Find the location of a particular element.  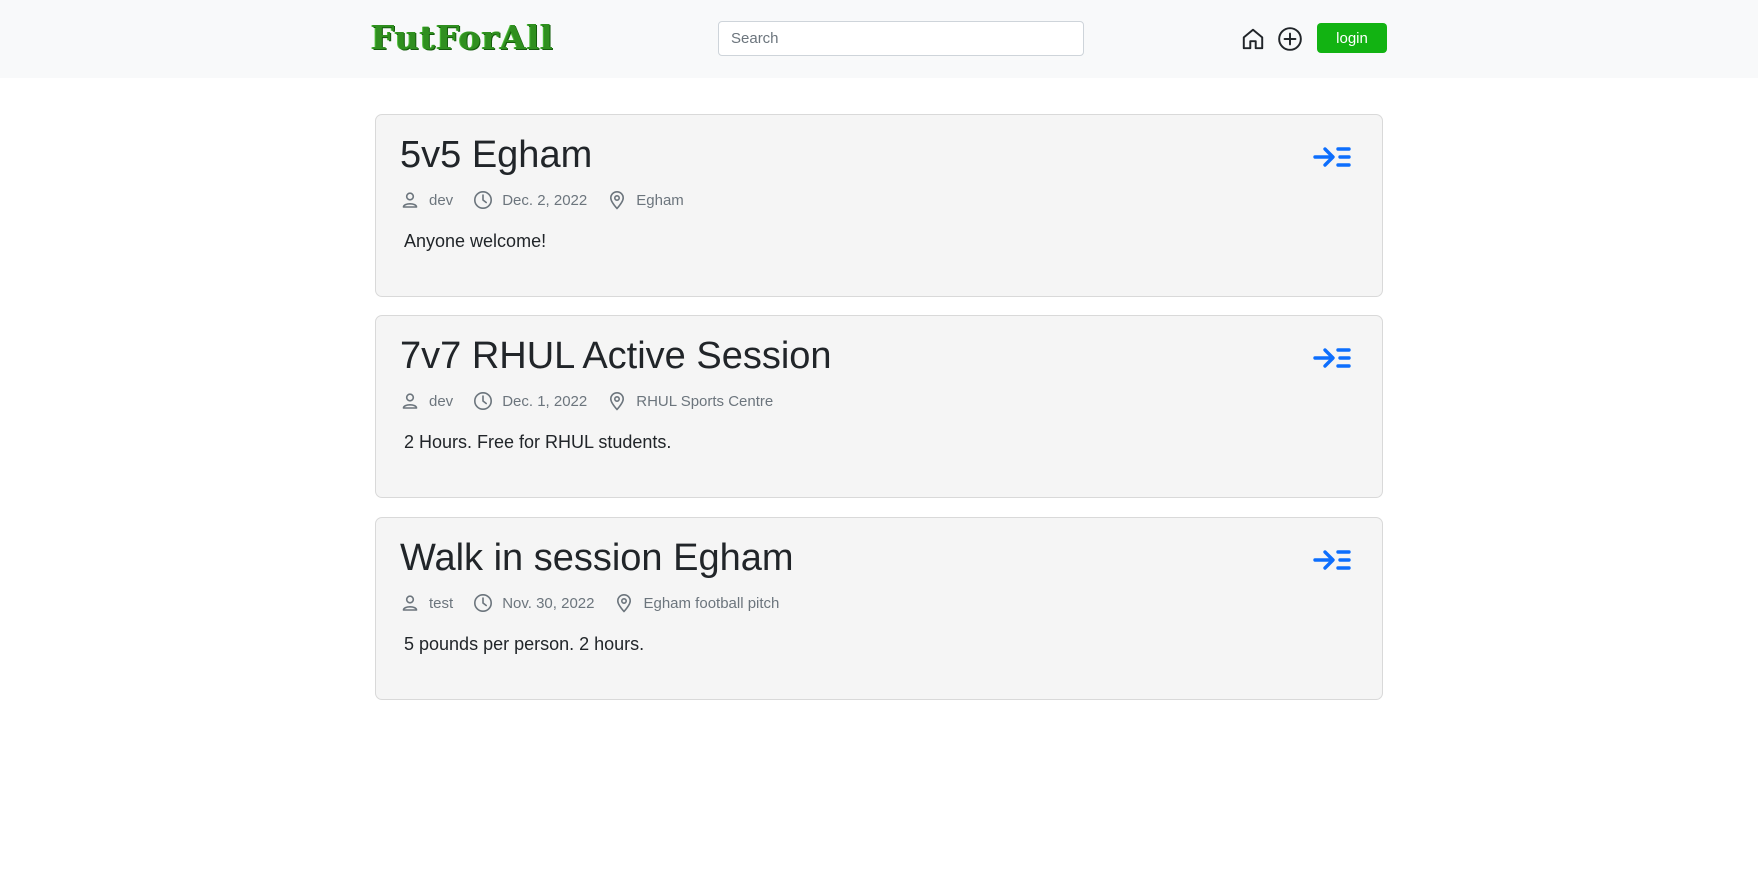

post-location: Egham football pitch is located at coordinates (696, 603).